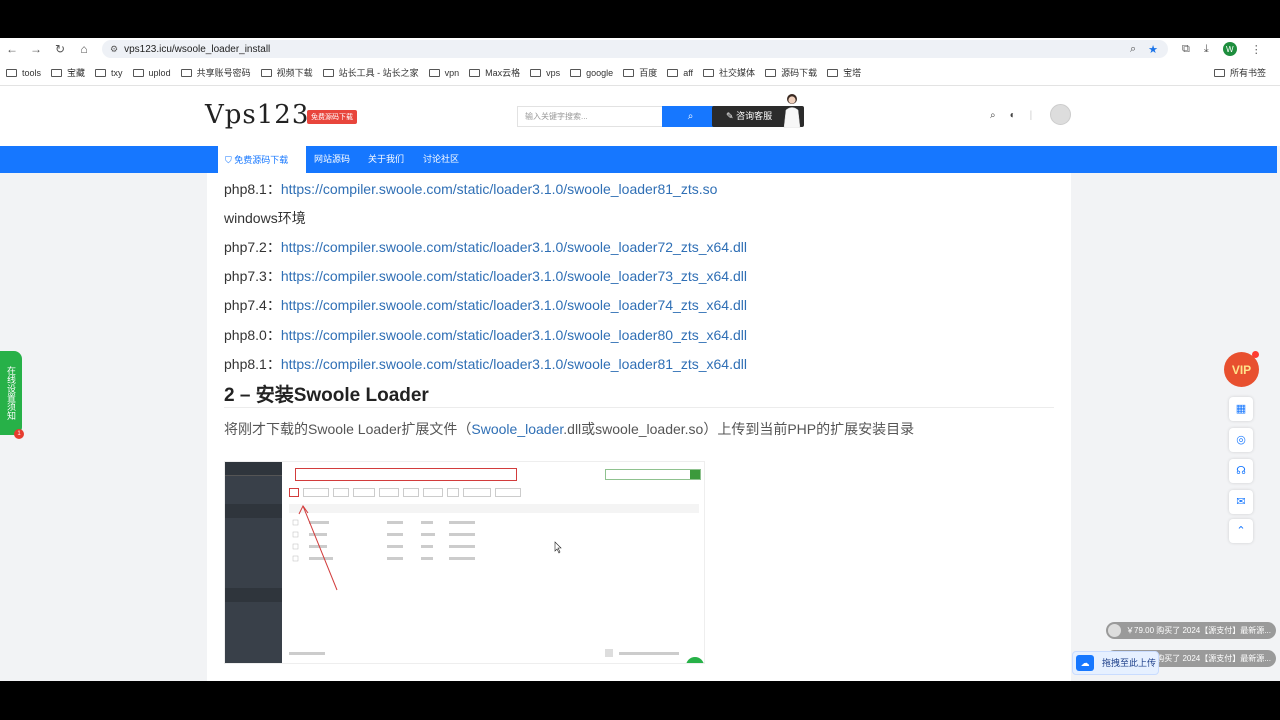 The image size is (1280, 720). What do you see at coordinates (11, 393) in the screenshot?
I see `left-floating-tag: 在线设置须知` at bounding box center [11, 393].